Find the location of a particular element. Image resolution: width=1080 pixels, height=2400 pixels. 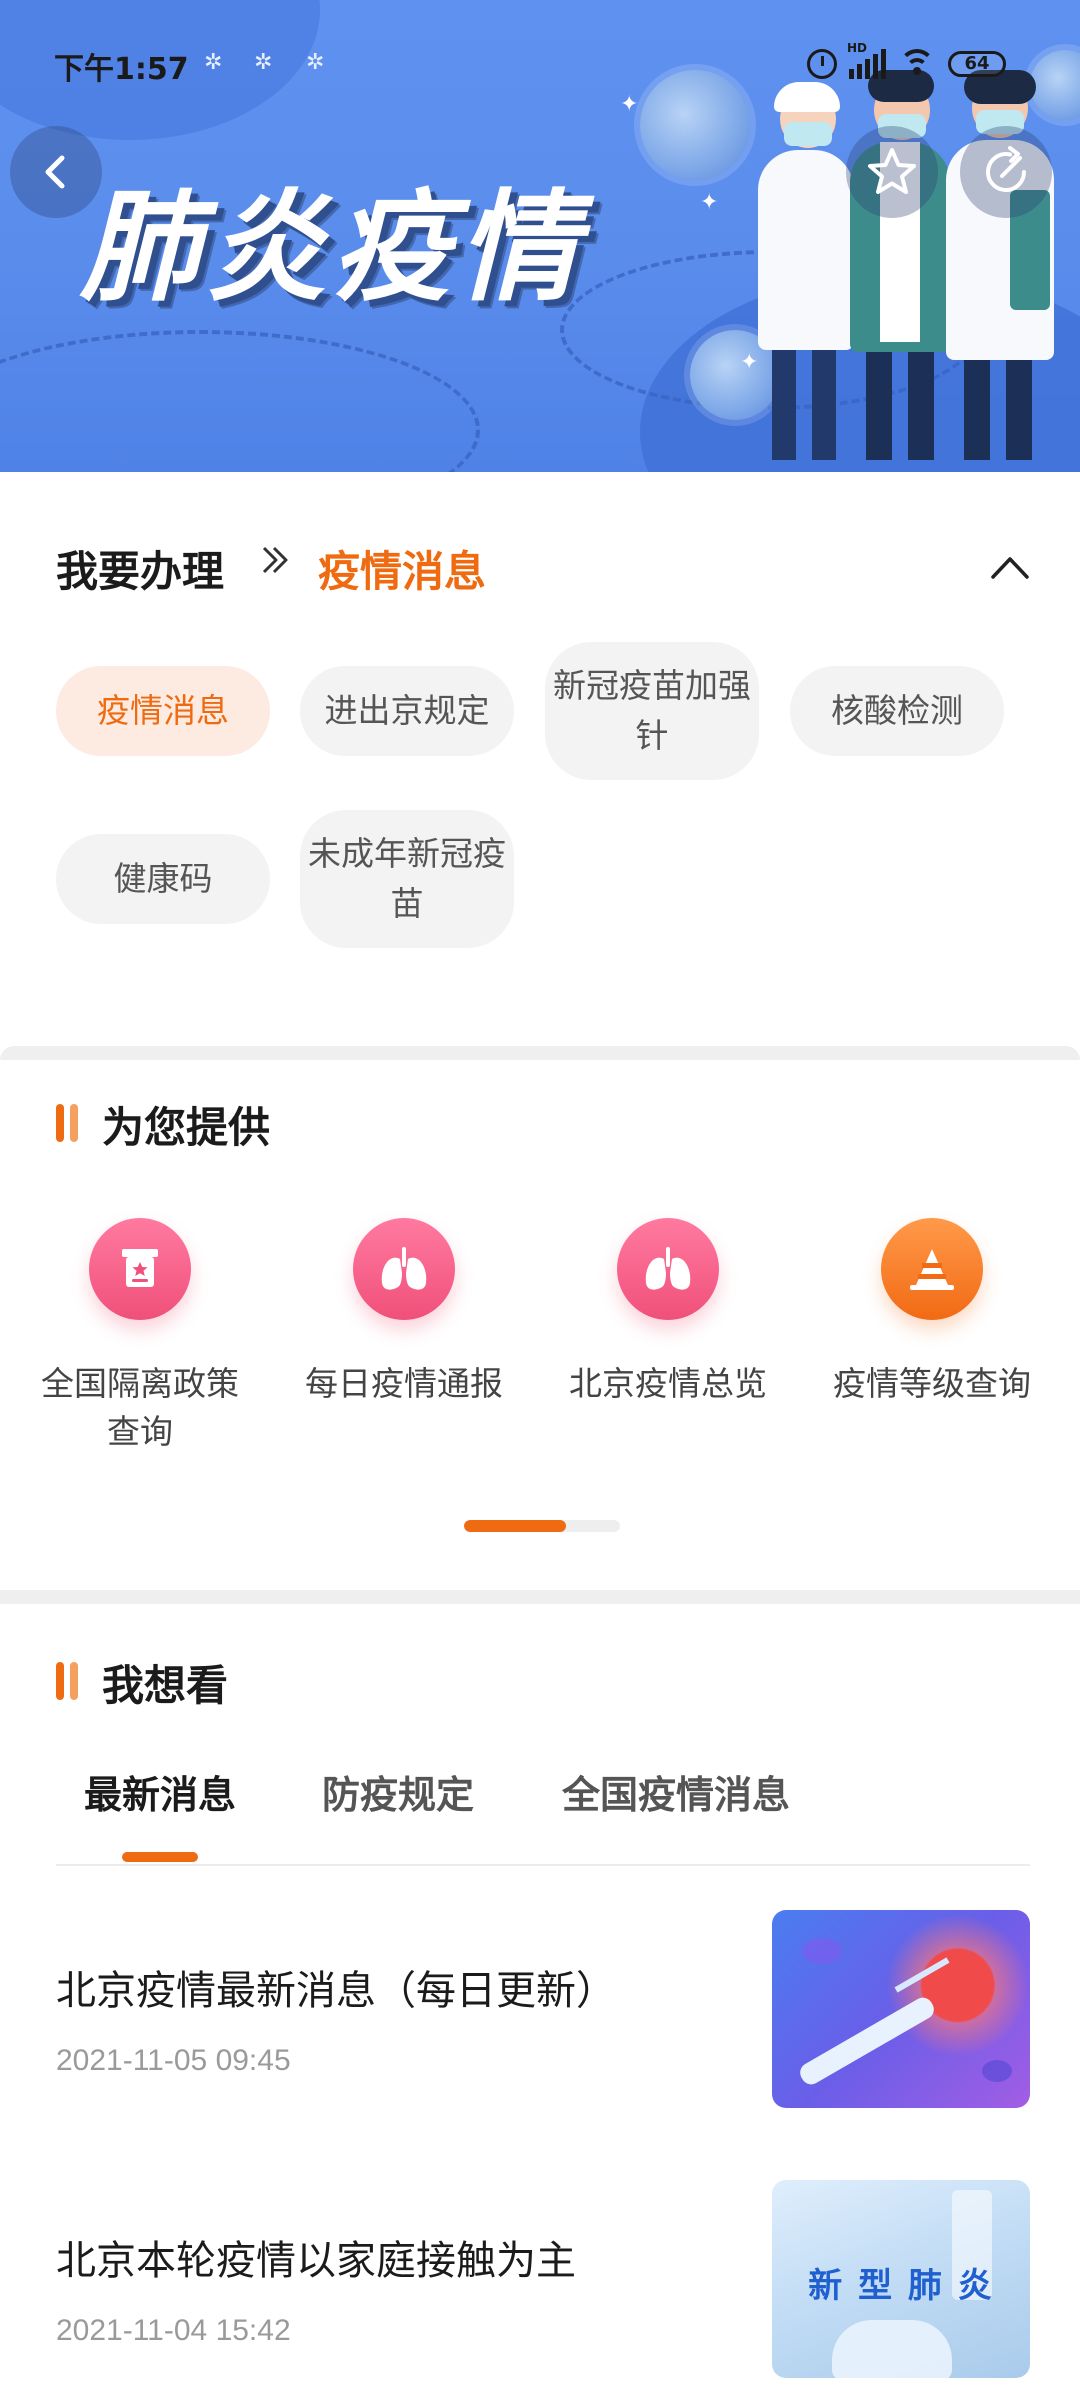

news-thumbnail: 新 型 肺 炎 is located at coordinates (901, 2279).